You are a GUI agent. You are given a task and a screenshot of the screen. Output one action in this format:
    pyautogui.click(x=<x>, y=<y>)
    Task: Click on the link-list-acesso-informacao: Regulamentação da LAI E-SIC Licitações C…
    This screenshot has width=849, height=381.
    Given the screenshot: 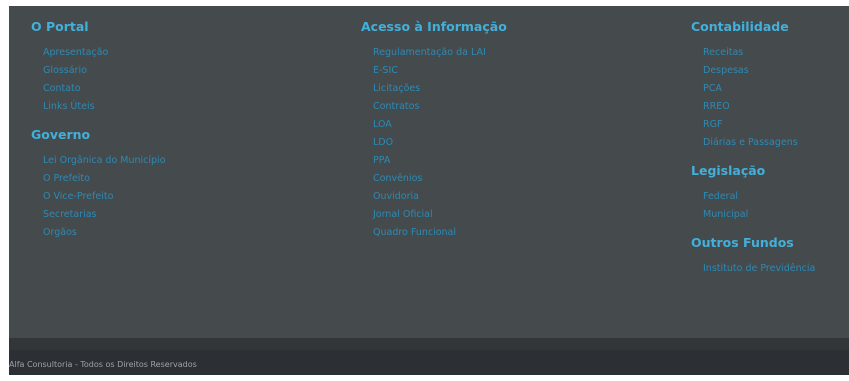 What is the action you would take?
    pyautogui.click(x=434, y=143)
    